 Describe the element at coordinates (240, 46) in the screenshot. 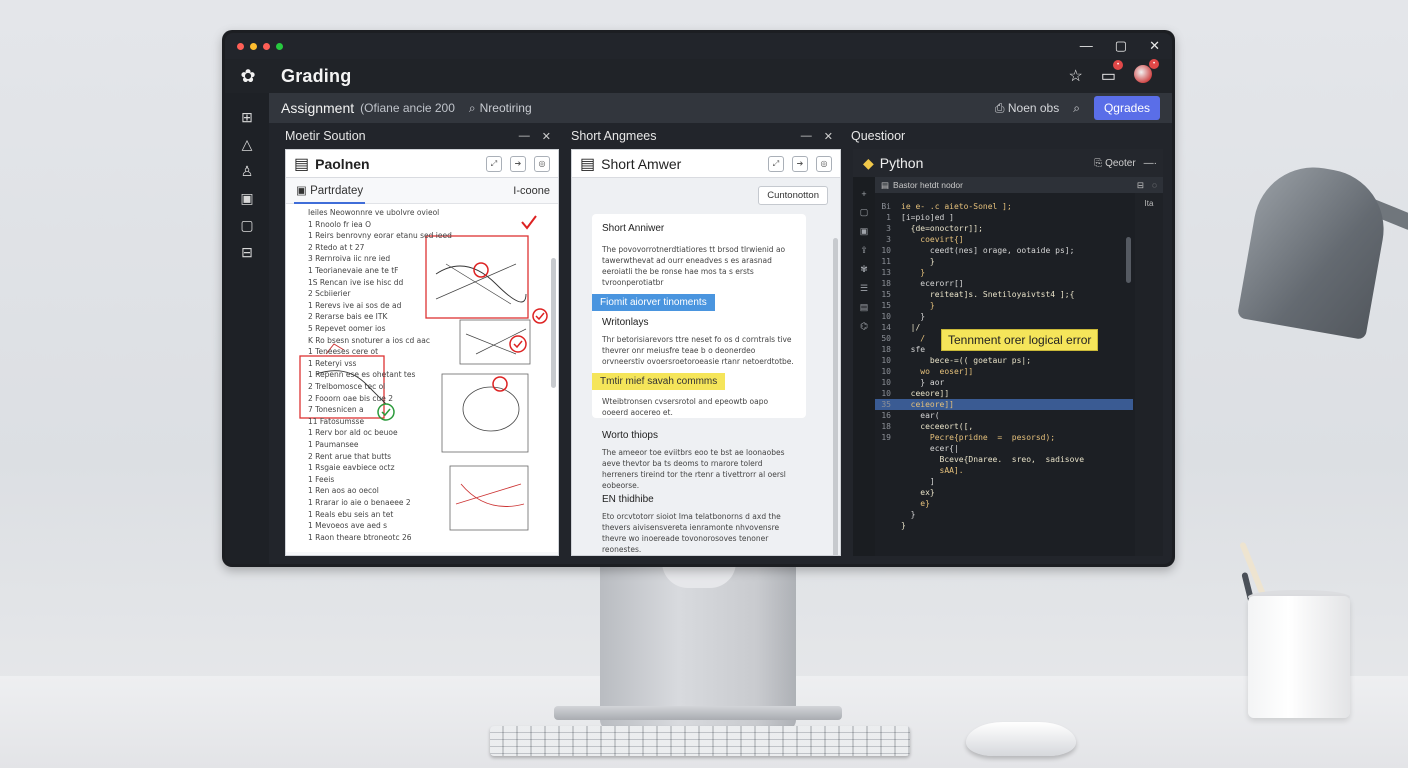

I see `close-dot` at that location.